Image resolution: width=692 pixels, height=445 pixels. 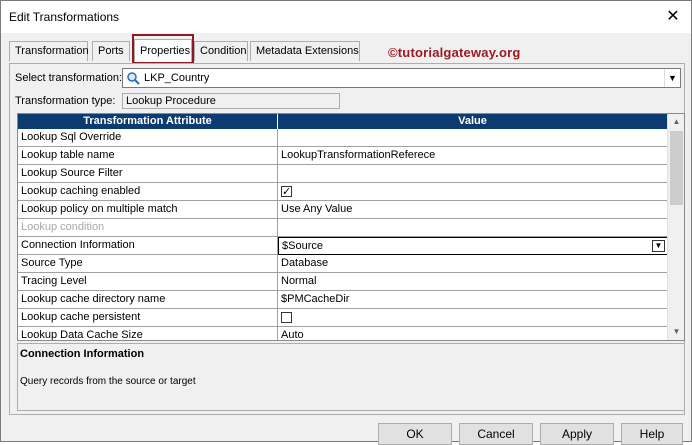 What do you see at coordinates (148, 174) in the screenshot?
I see `attribute-cell: Lookup Source Filter` at bounding box center [148, 174].